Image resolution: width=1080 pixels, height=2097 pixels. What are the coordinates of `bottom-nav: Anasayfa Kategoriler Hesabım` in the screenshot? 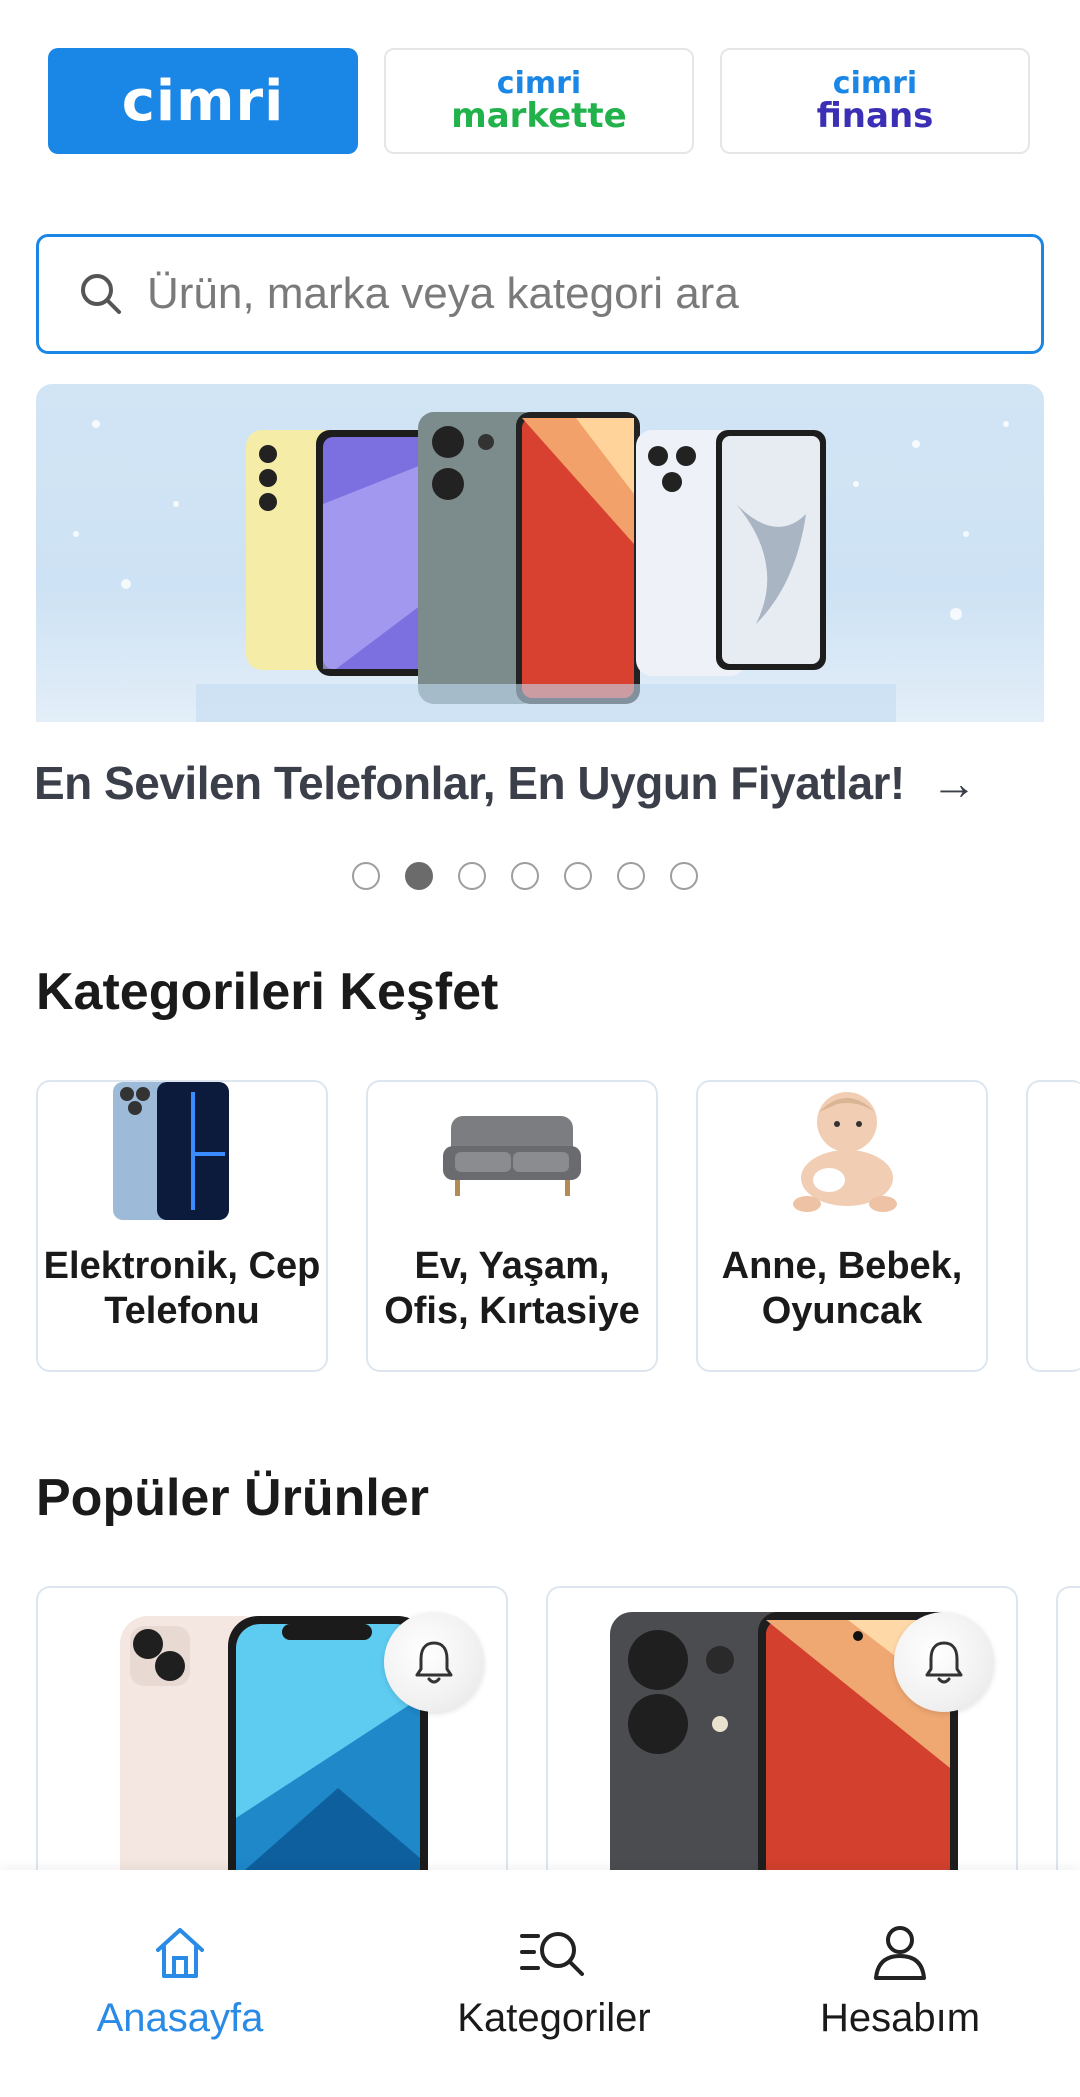 It's located at (540, 1983).